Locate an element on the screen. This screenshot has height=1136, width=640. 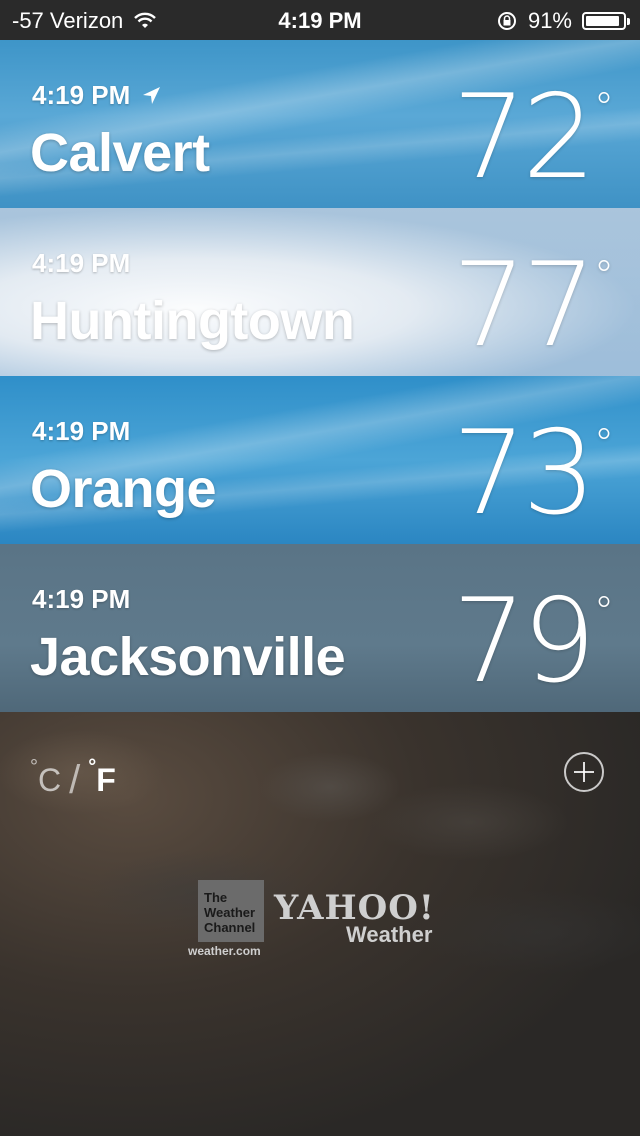
battery-percent: 91% is located at coordinates (549, 20).